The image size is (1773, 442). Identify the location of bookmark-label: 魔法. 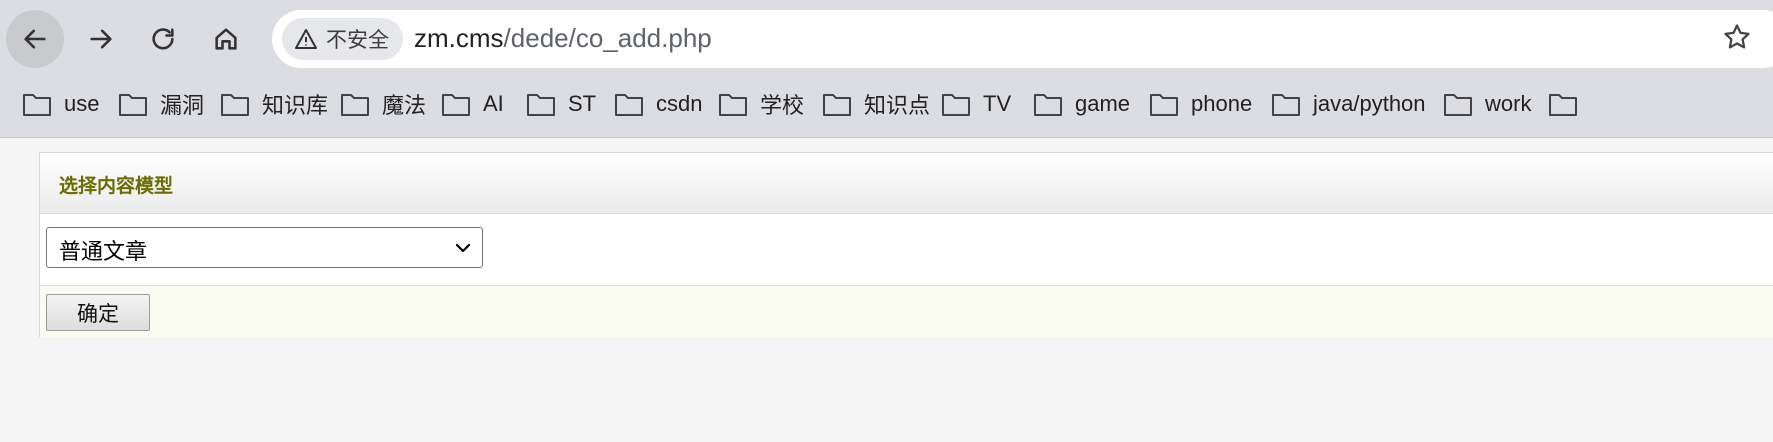
(404, 105).